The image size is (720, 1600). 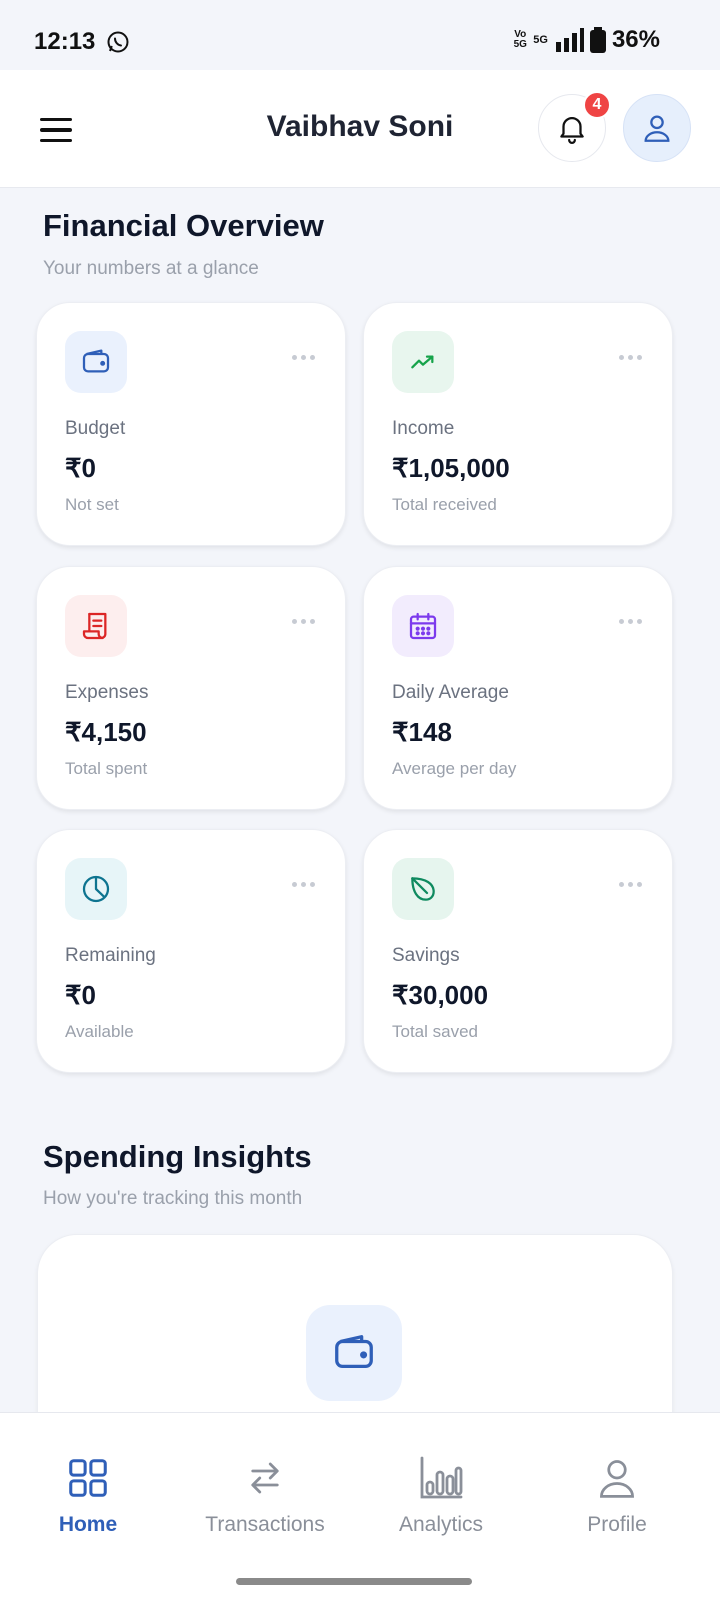 What do you see at coordinates (265, 1524) in the screenshot?
I see `nav-label: Transactions` at bounding box center [265, 1524].